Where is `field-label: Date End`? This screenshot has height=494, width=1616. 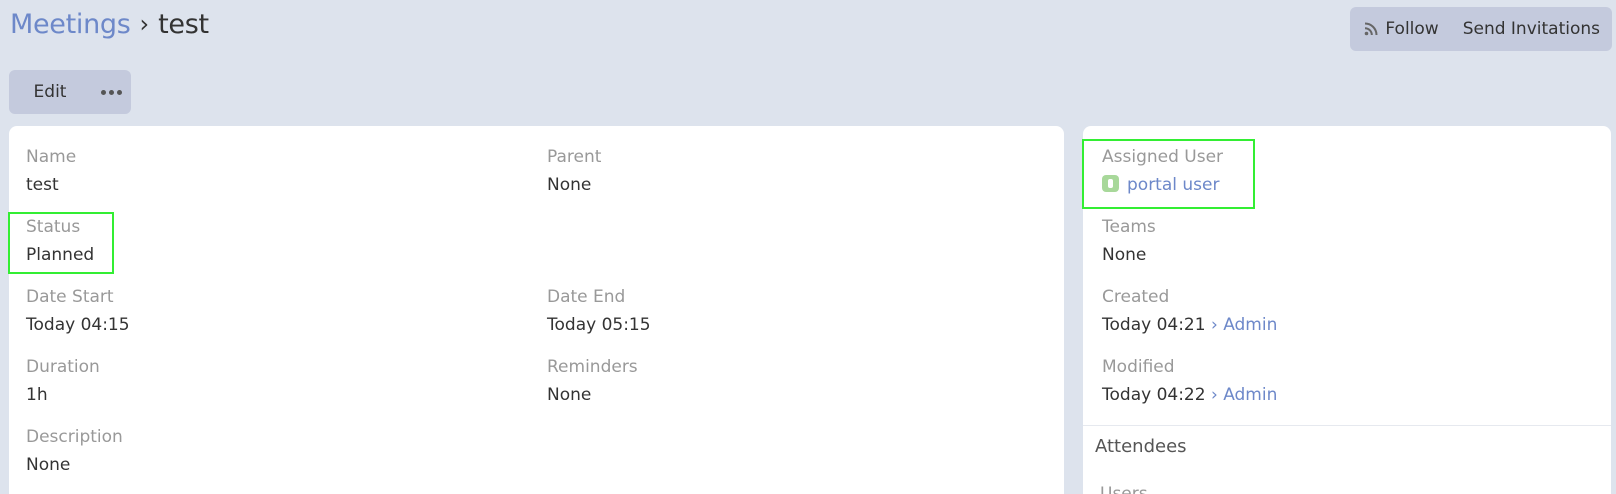 field-label: Date End is located at coordinates (586, 297).